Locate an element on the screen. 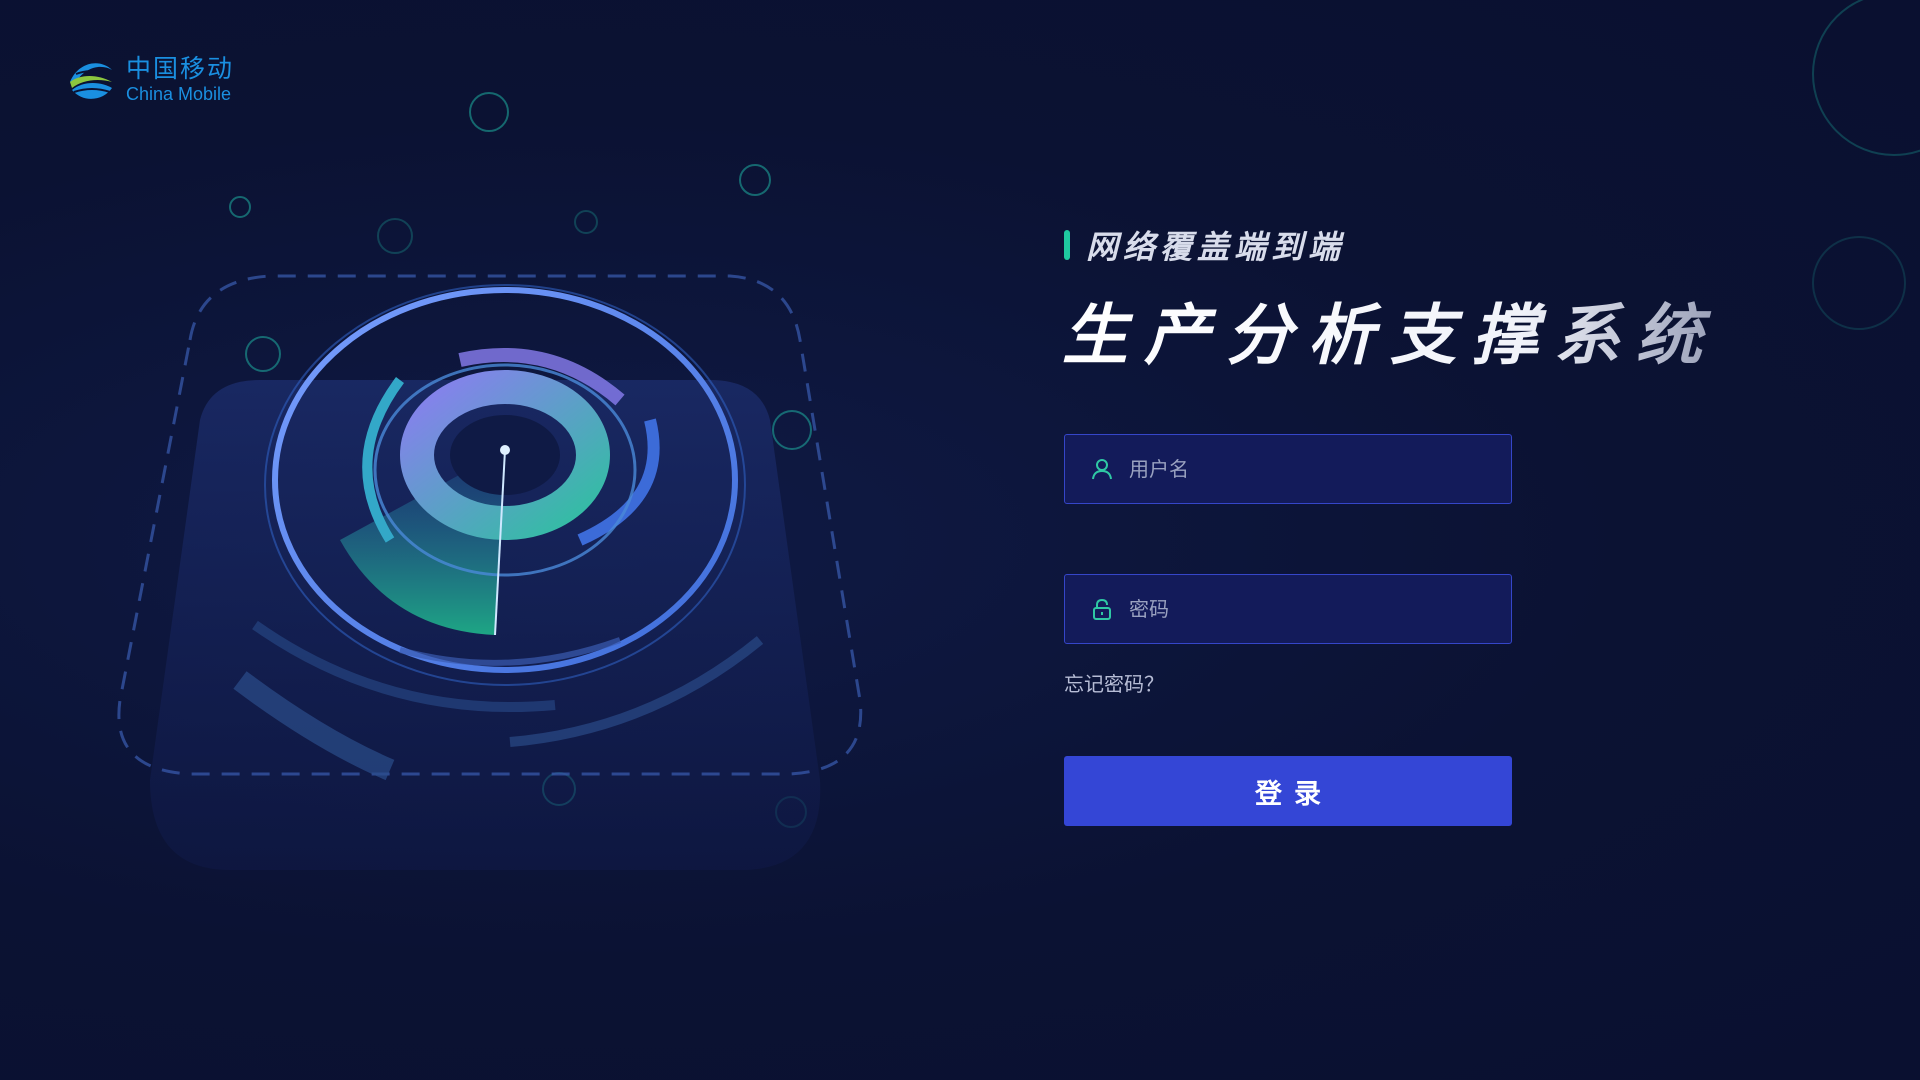 The image size is (1920, 1080). login-button: 登录 is located at coordinates (1288, 791).